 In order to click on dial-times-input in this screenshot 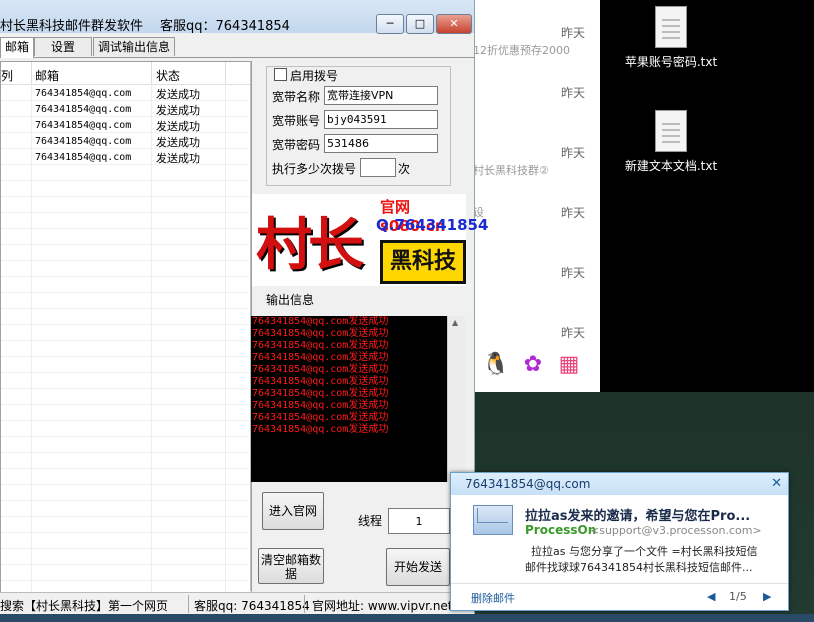, I will do `click(378, 167)`.